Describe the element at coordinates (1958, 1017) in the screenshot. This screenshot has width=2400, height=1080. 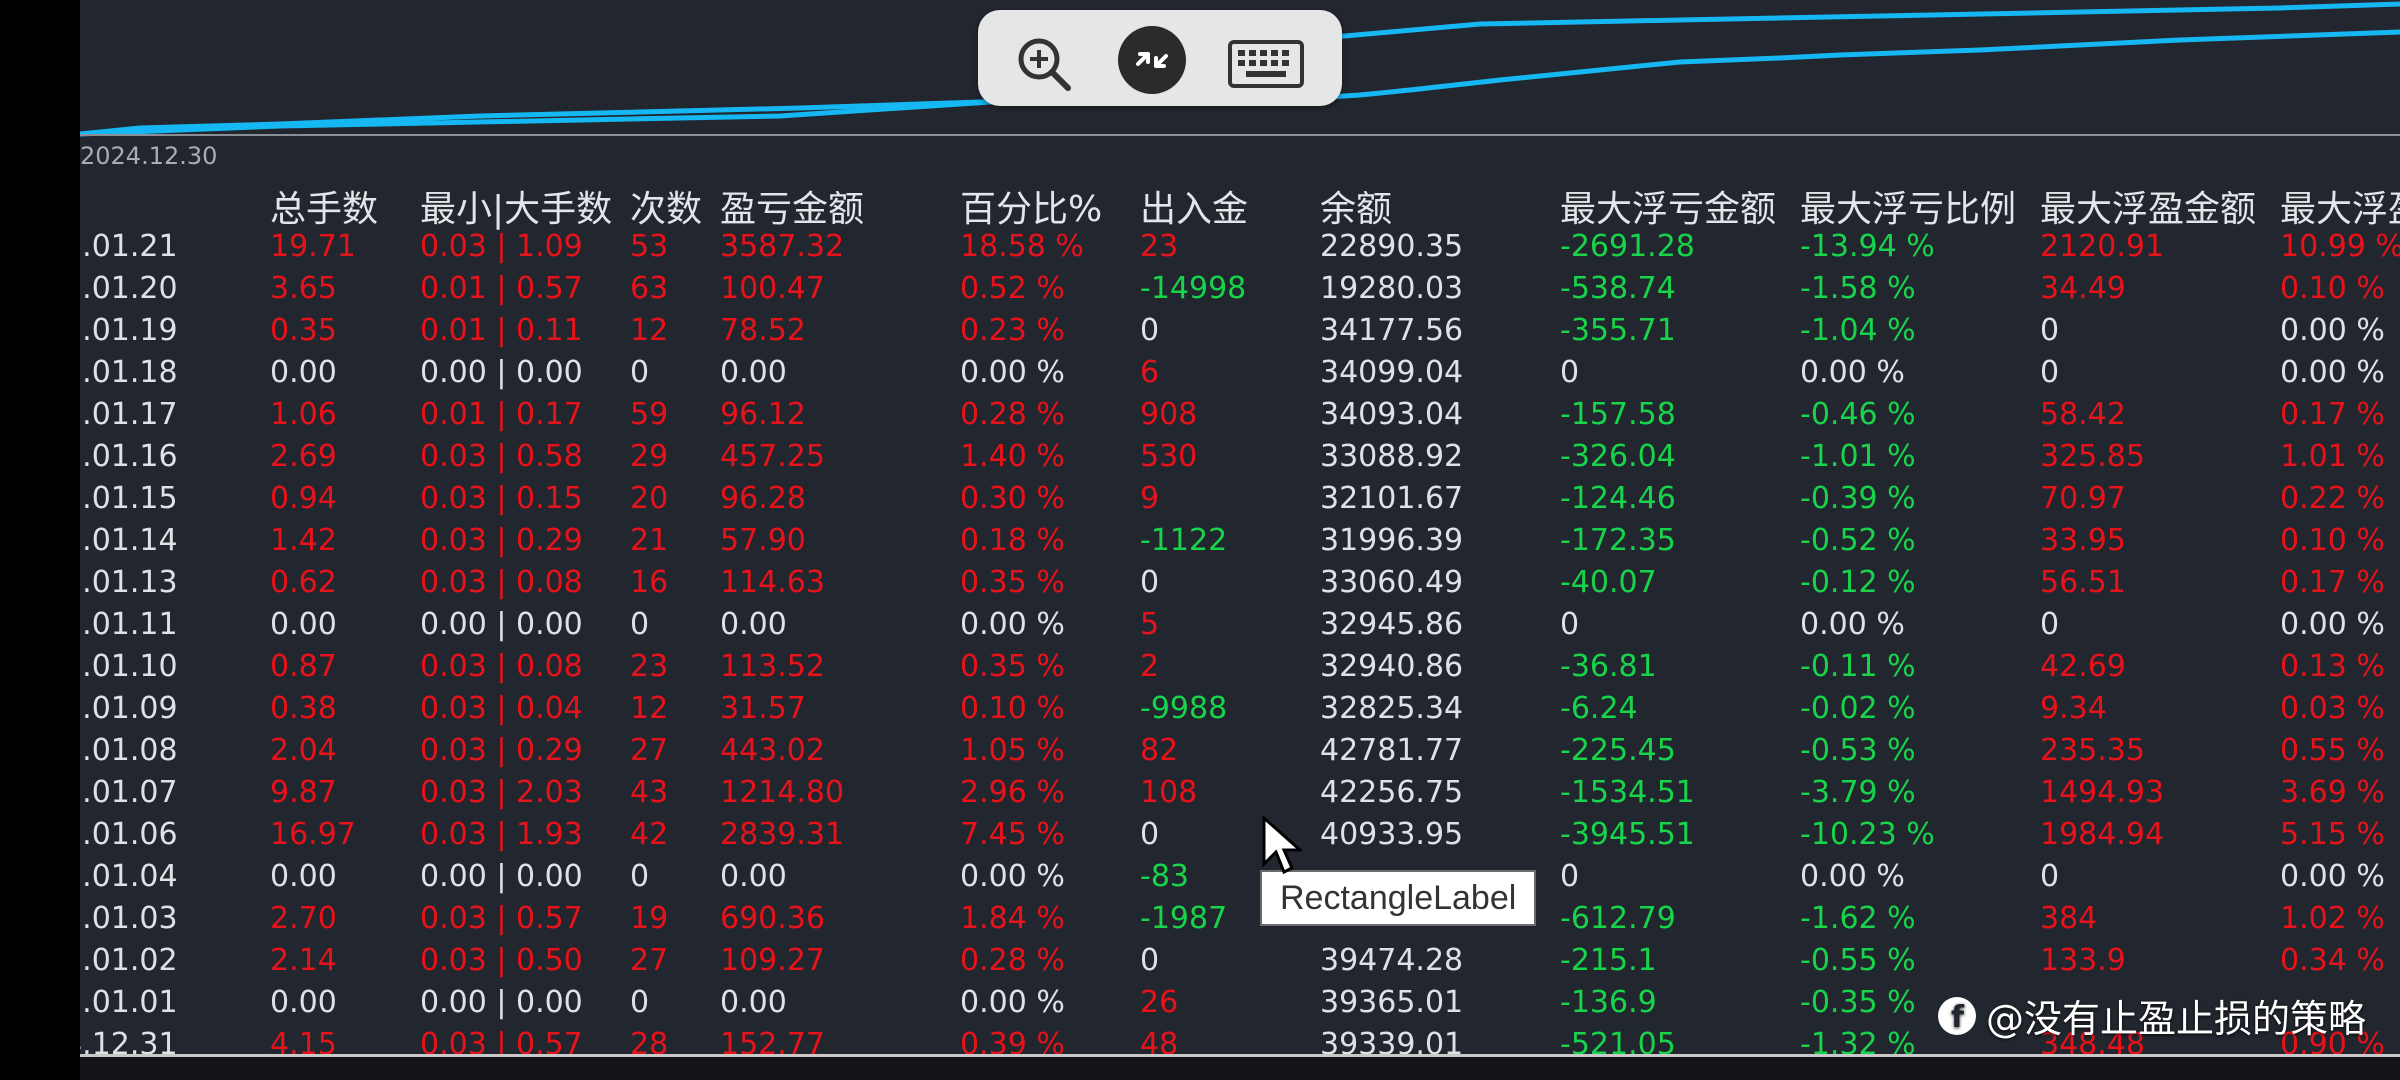
I see `svg-text: f` at that location.